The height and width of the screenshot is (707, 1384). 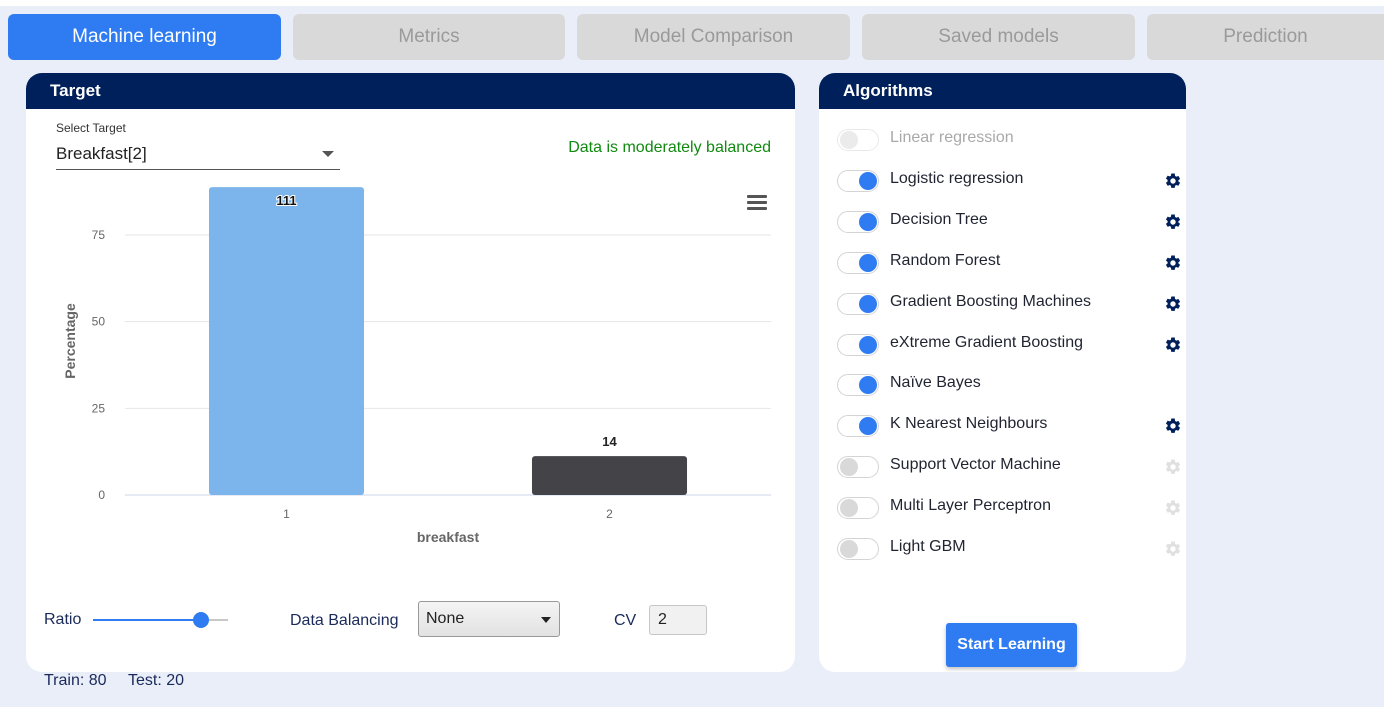 I want to click on ratio-slider, so click(x=160, y=620).